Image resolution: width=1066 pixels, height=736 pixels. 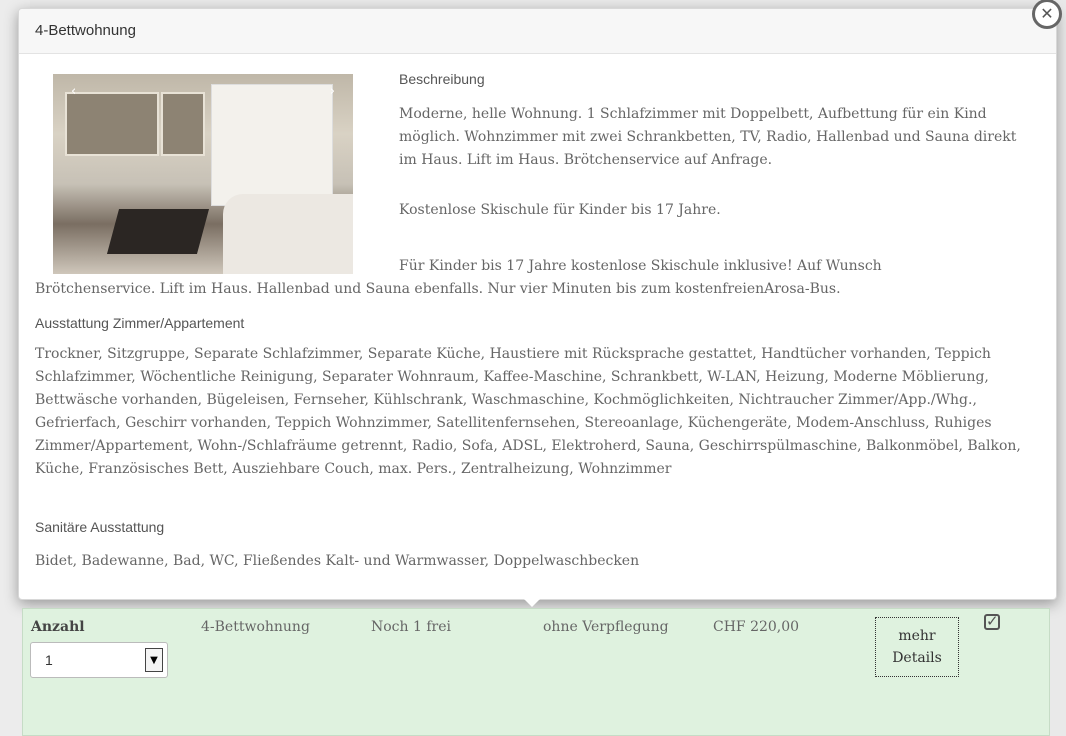 What do you see at coordinates (606, 627) in the screenshot?
I see `board-type: ohne Verpflegung` at bounding box center [606, 627].